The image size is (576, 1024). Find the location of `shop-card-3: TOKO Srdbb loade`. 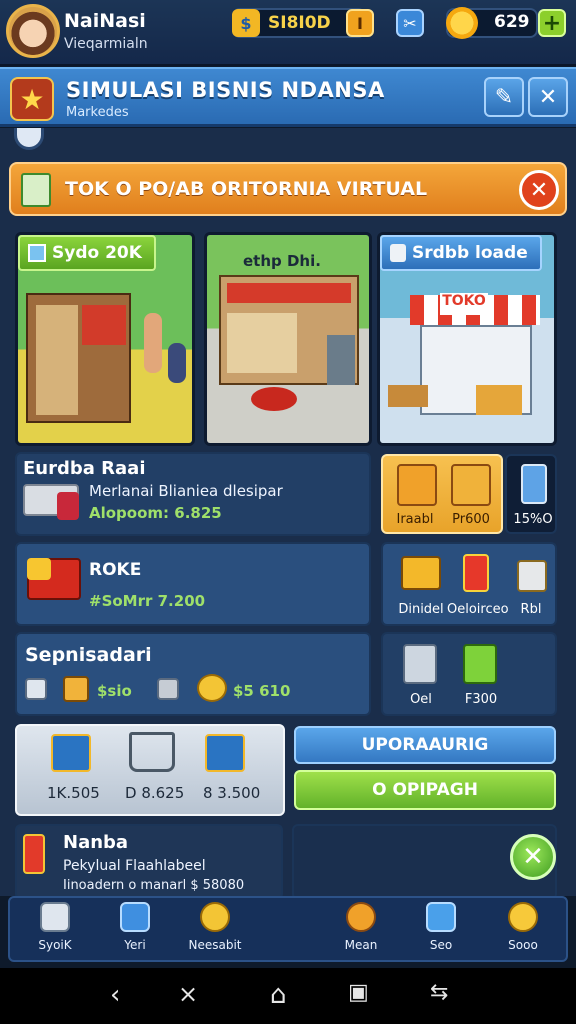

shop-card-3: TOKO Srdbb loade is located at coordinates (467, 339).